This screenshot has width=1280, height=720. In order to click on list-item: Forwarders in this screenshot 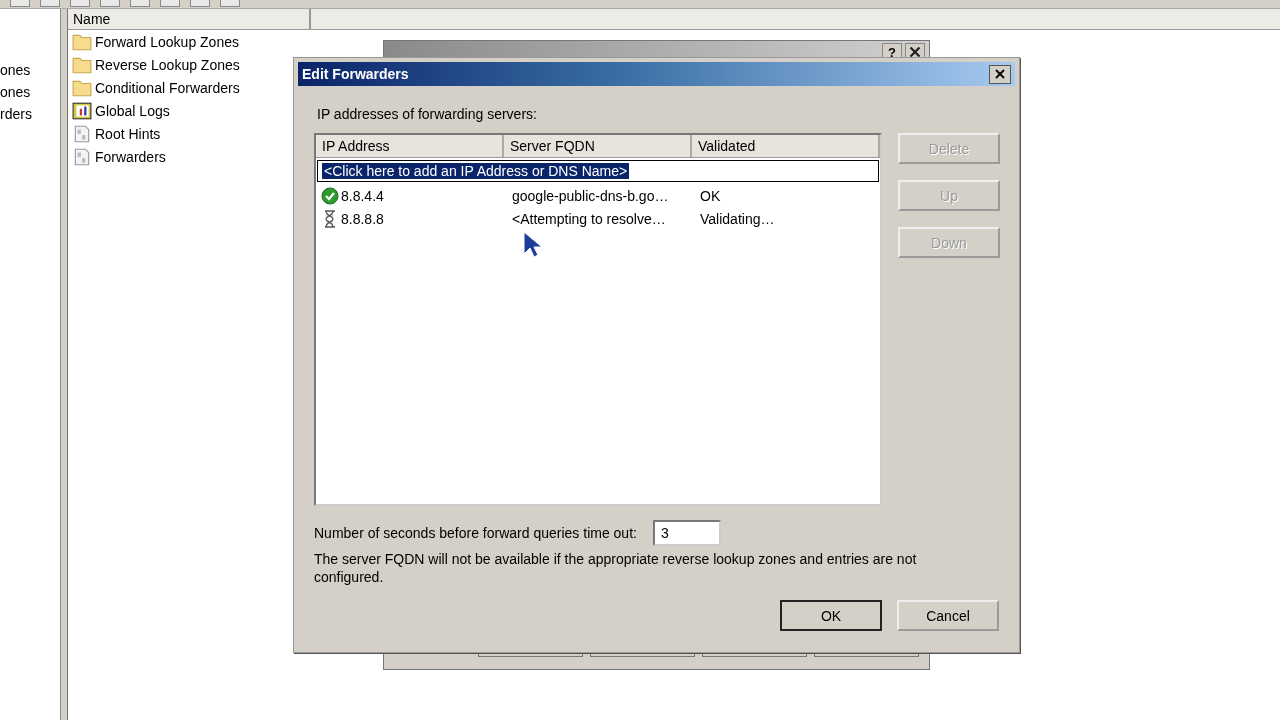, I will do `click(130, 156)`.